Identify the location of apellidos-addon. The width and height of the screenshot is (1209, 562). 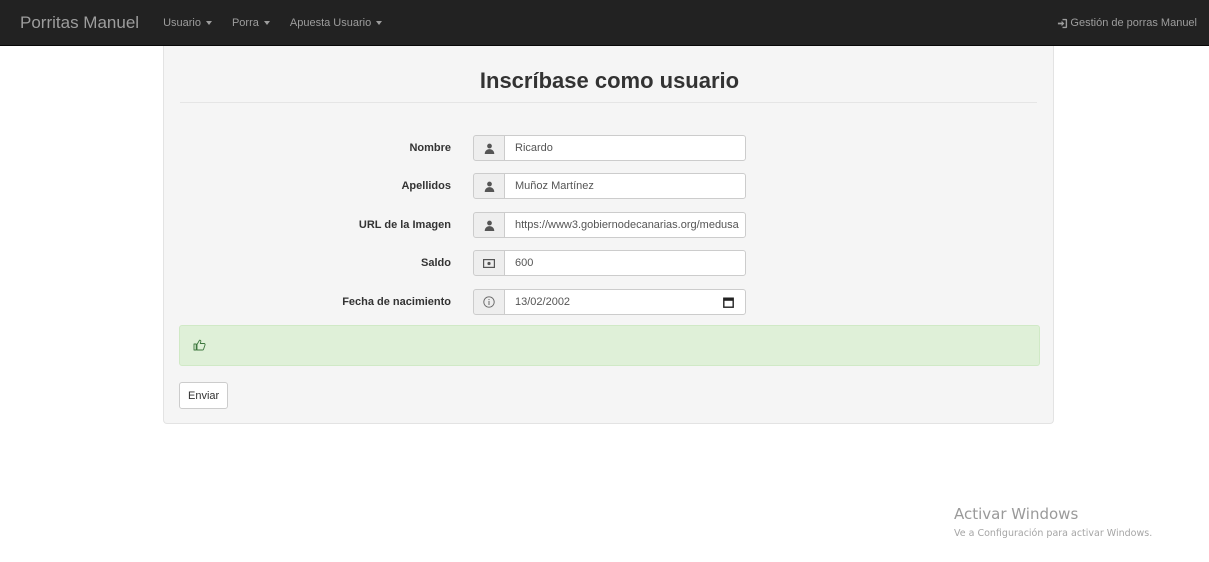
(489, 186).